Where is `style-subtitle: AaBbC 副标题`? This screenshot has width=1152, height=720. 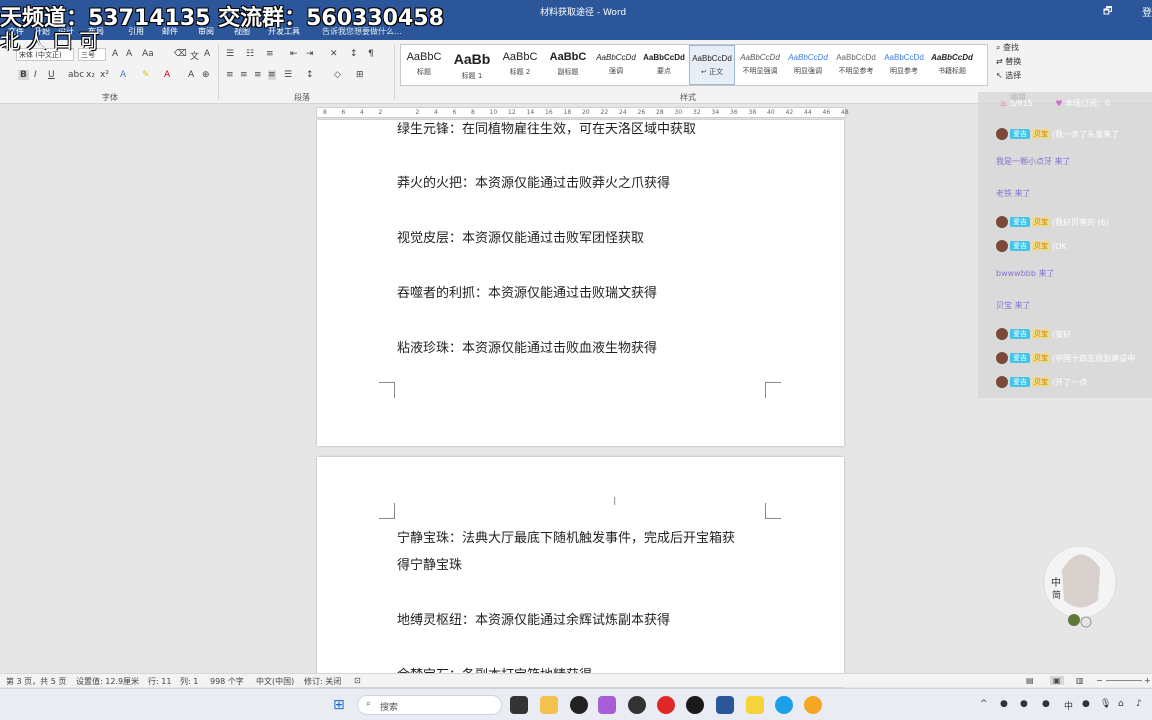 style-subtitle: AaBbC 副标题 is located at coordinates (568, 65).